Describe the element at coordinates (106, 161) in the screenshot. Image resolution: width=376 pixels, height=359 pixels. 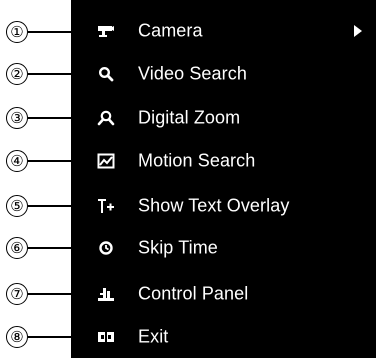
I see `motion-search-icon` at that location.